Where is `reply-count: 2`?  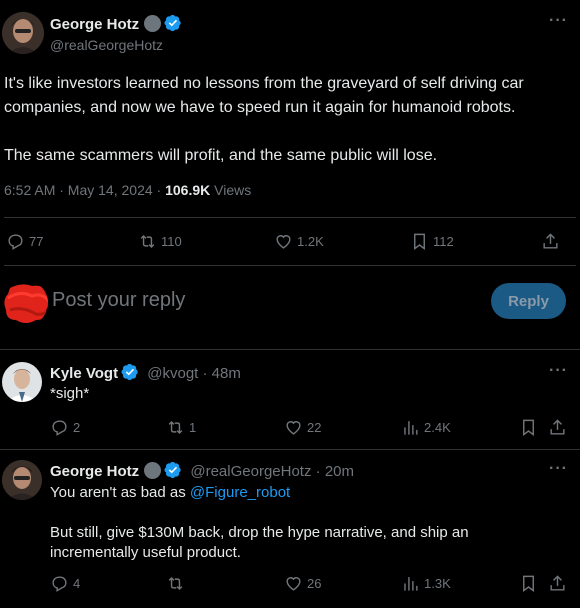 reply-count: 2 is located at coordinates (77, 427).